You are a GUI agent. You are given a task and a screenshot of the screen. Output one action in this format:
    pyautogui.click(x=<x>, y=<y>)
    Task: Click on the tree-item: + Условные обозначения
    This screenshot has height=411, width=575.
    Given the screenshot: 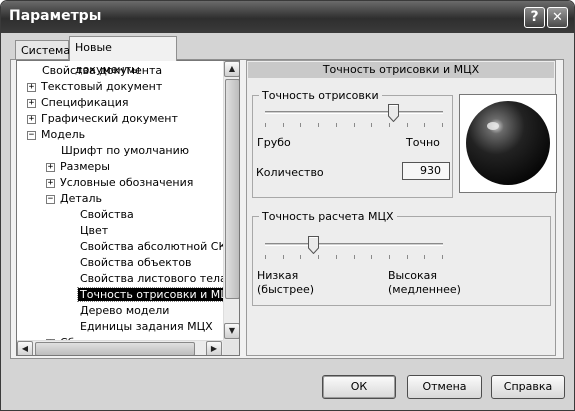 What is the action you would take?
    pyautogui.click(x=120, y=183)
    